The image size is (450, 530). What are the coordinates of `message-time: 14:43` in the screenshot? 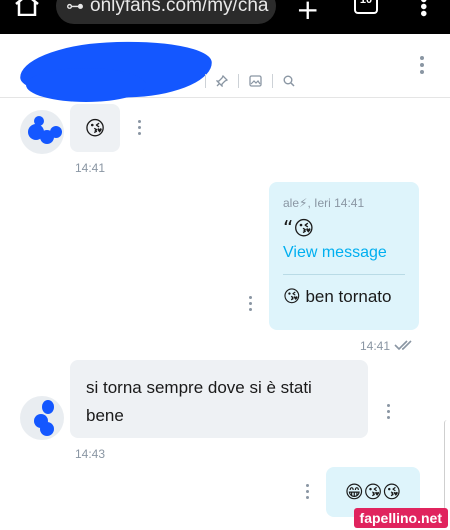 It's located at (90, 454).